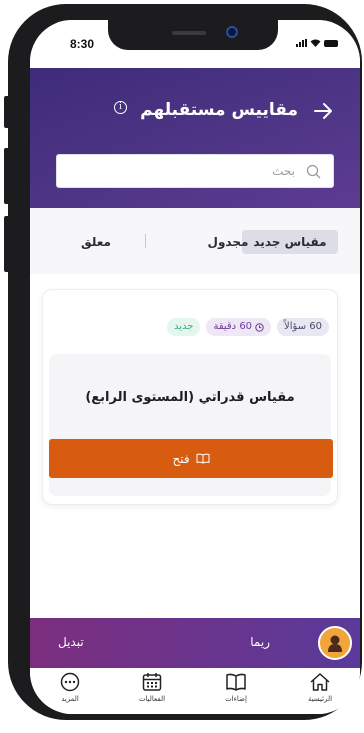 The image size is (364, 733). I want to click on duration-text: 60 دقيقة, so click(233, 326).